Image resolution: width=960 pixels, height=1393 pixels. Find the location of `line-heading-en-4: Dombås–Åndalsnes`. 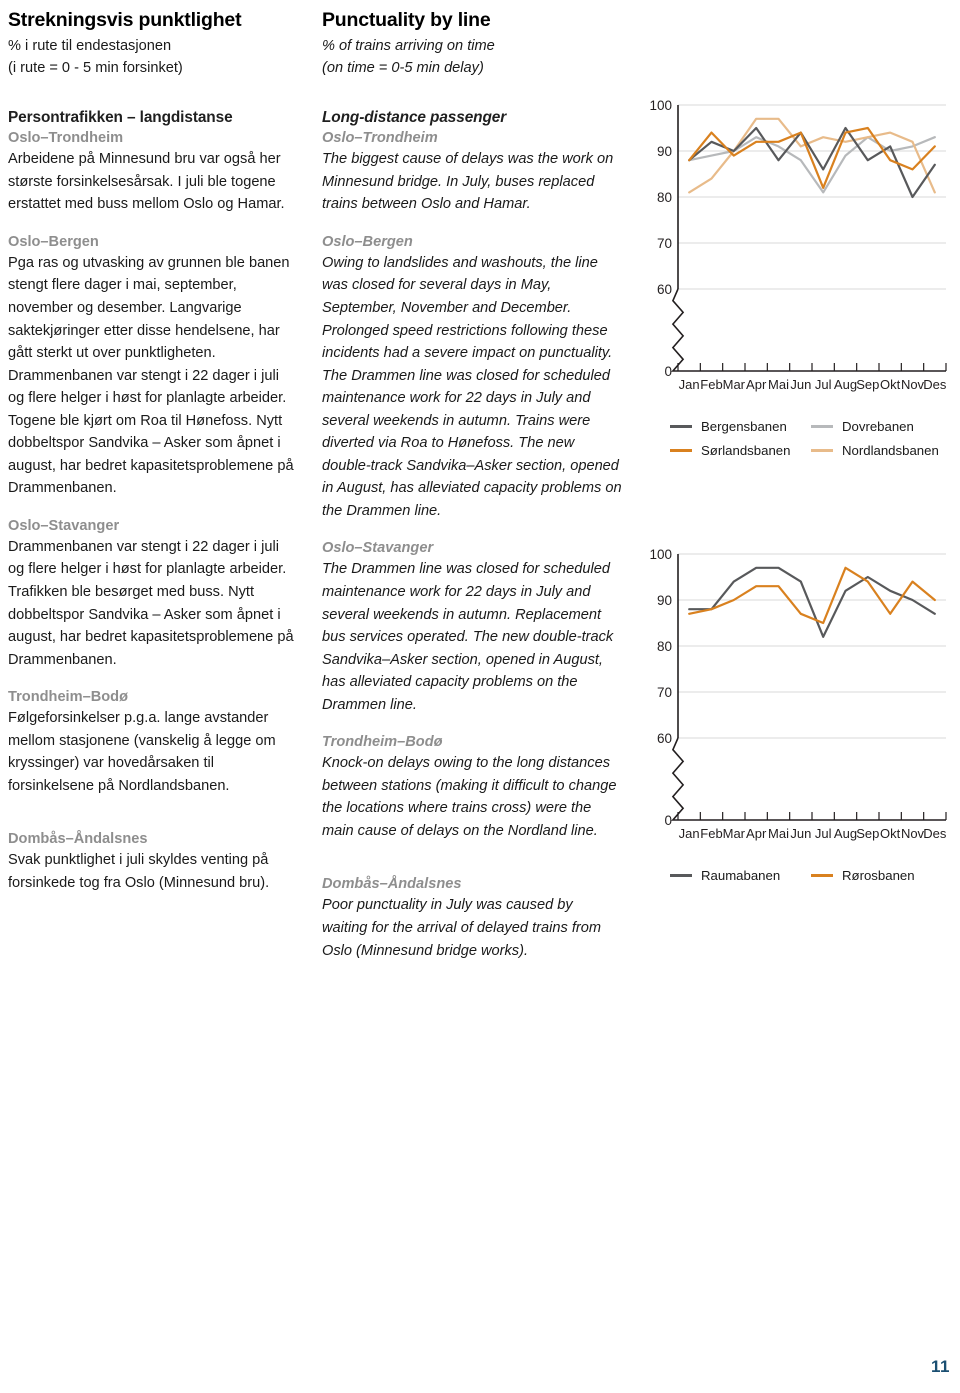

line-heading-en-4: Dombås–Åndalsnes is located at coordinates (392, 884).